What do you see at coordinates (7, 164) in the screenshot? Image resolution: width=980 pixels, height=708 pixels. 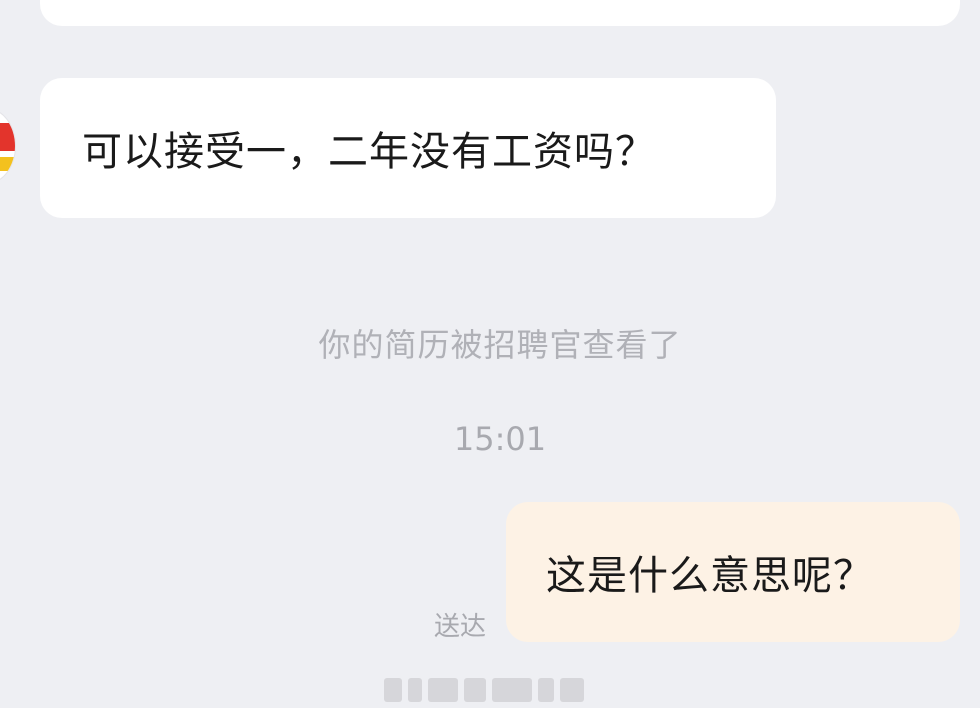 I see `avatar-yellow-band` at bounding box center [7, 164].